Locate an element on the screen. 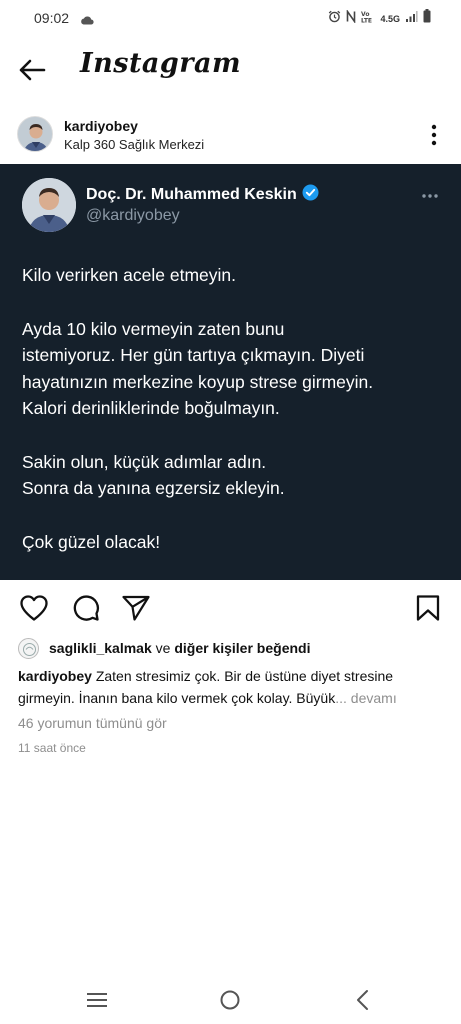 The height and width of the screenshot is (1024, 461). tweet-line: Sonra da yanına egzersiz ekleyin. is located at coordinates (153, 488).